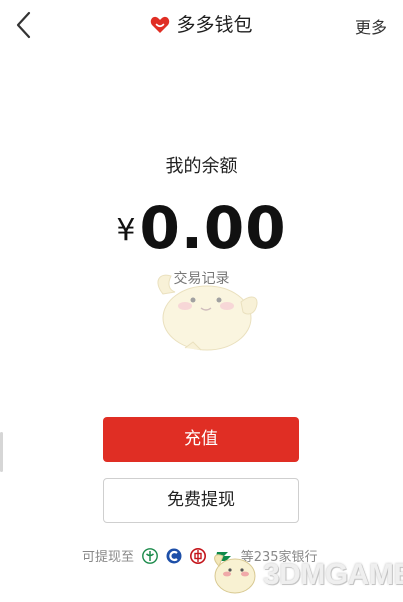  What do you see at coordinates (174, 555) in the screenshot?
I see `ccb-bank-icon` at bounding box center [174, 555].